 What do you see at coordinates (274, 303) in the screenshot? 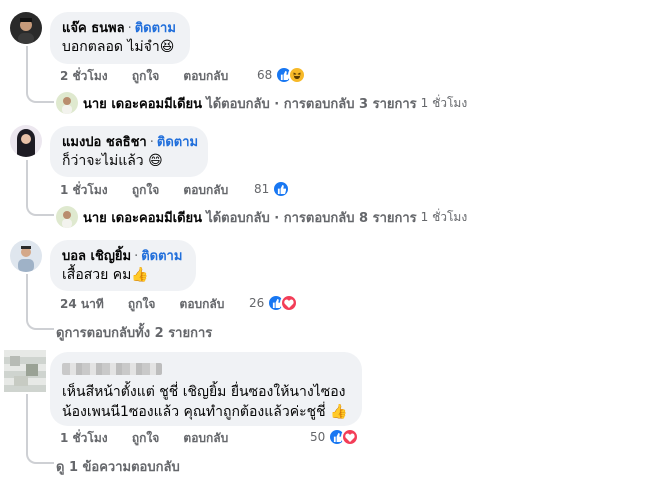
I see `reactions-summary: 26` at bounding box center [274, 303].